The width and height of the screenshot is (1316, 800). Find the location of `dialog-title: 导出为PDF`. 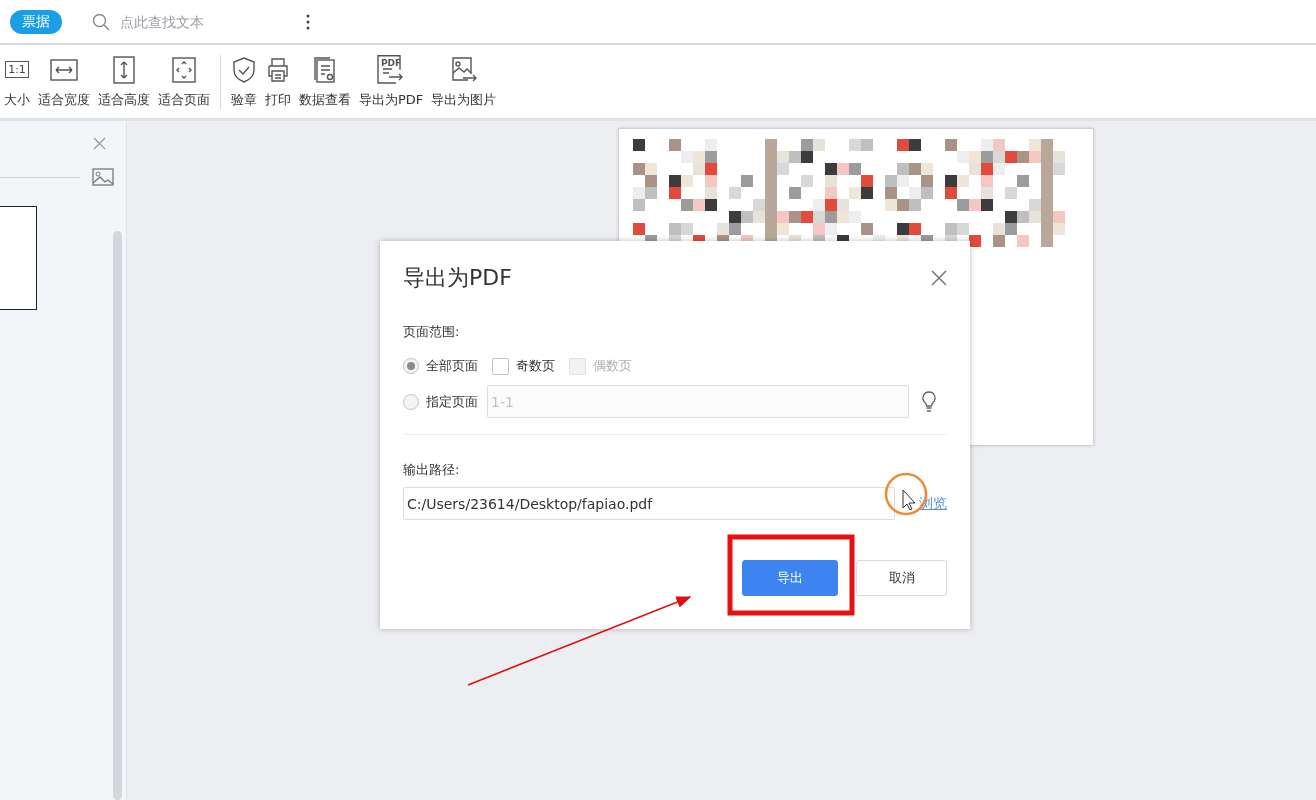

dialog-title: 导出为PDF is located at coordinates (457, 278).